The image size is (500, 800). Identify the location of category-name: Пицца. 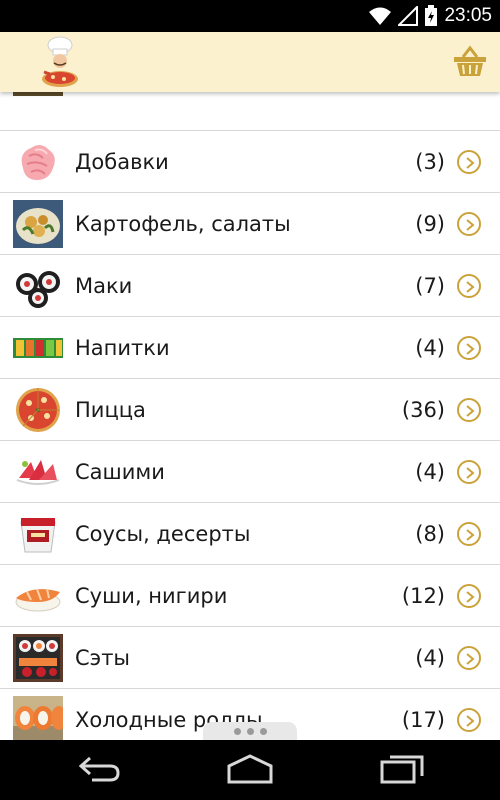
(110, 410).